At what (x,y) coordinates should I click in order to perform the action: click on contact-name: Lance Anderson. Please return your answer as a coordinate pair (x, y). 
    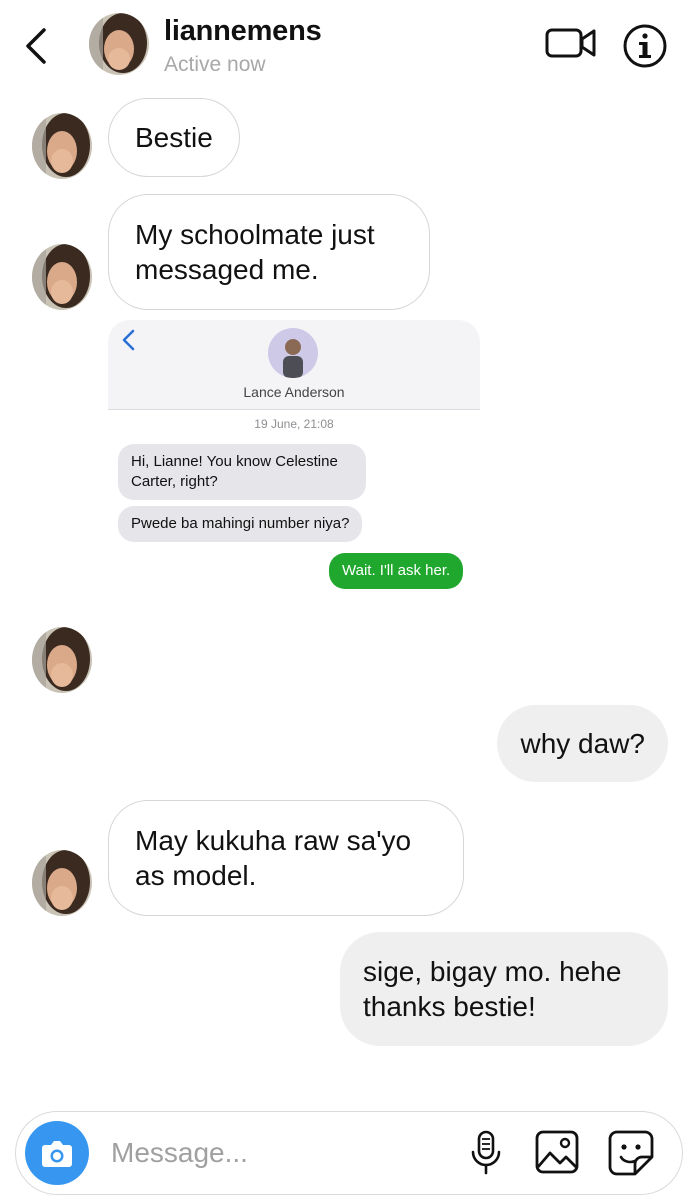
    Looking at the image, I should click on (294, 392).